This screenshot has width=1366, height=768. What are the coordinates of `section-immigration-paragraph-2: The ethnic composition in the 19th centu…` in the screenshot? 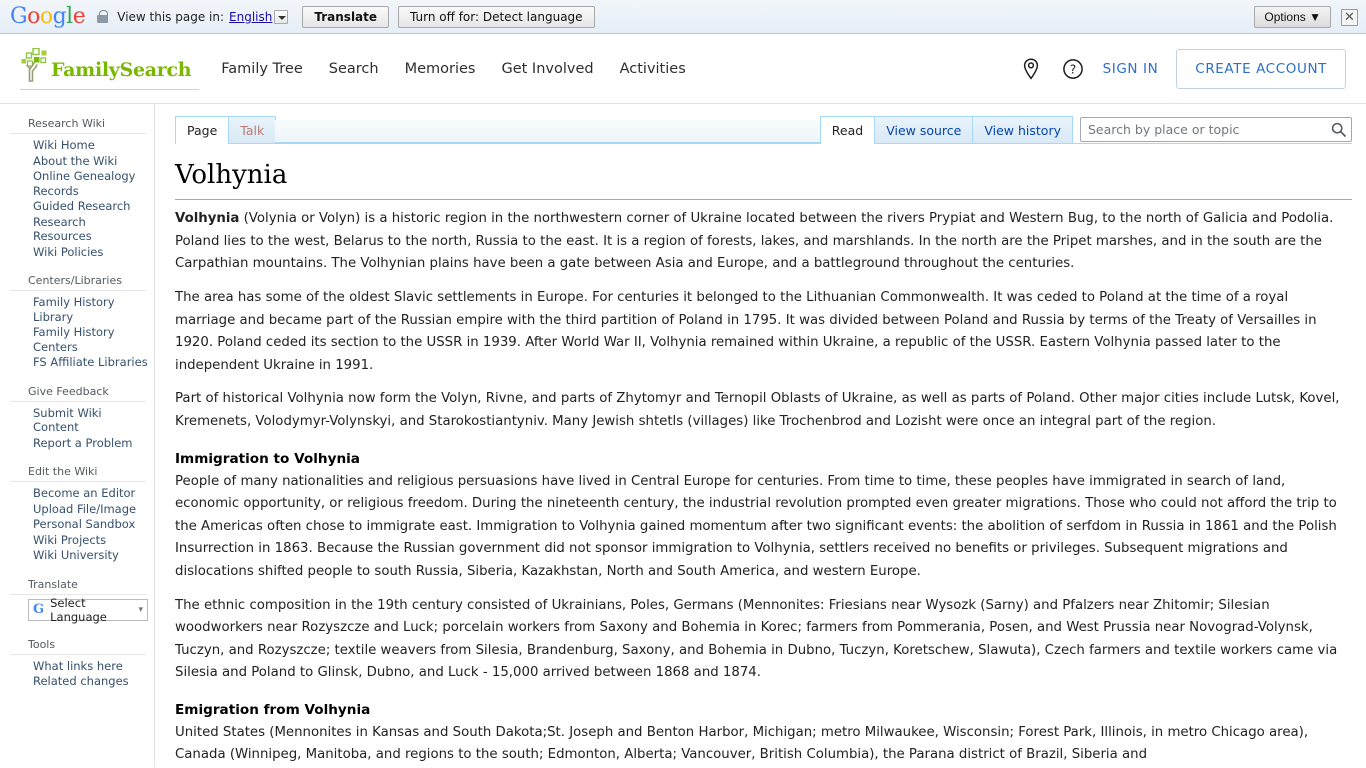 It's located at (756, 639).